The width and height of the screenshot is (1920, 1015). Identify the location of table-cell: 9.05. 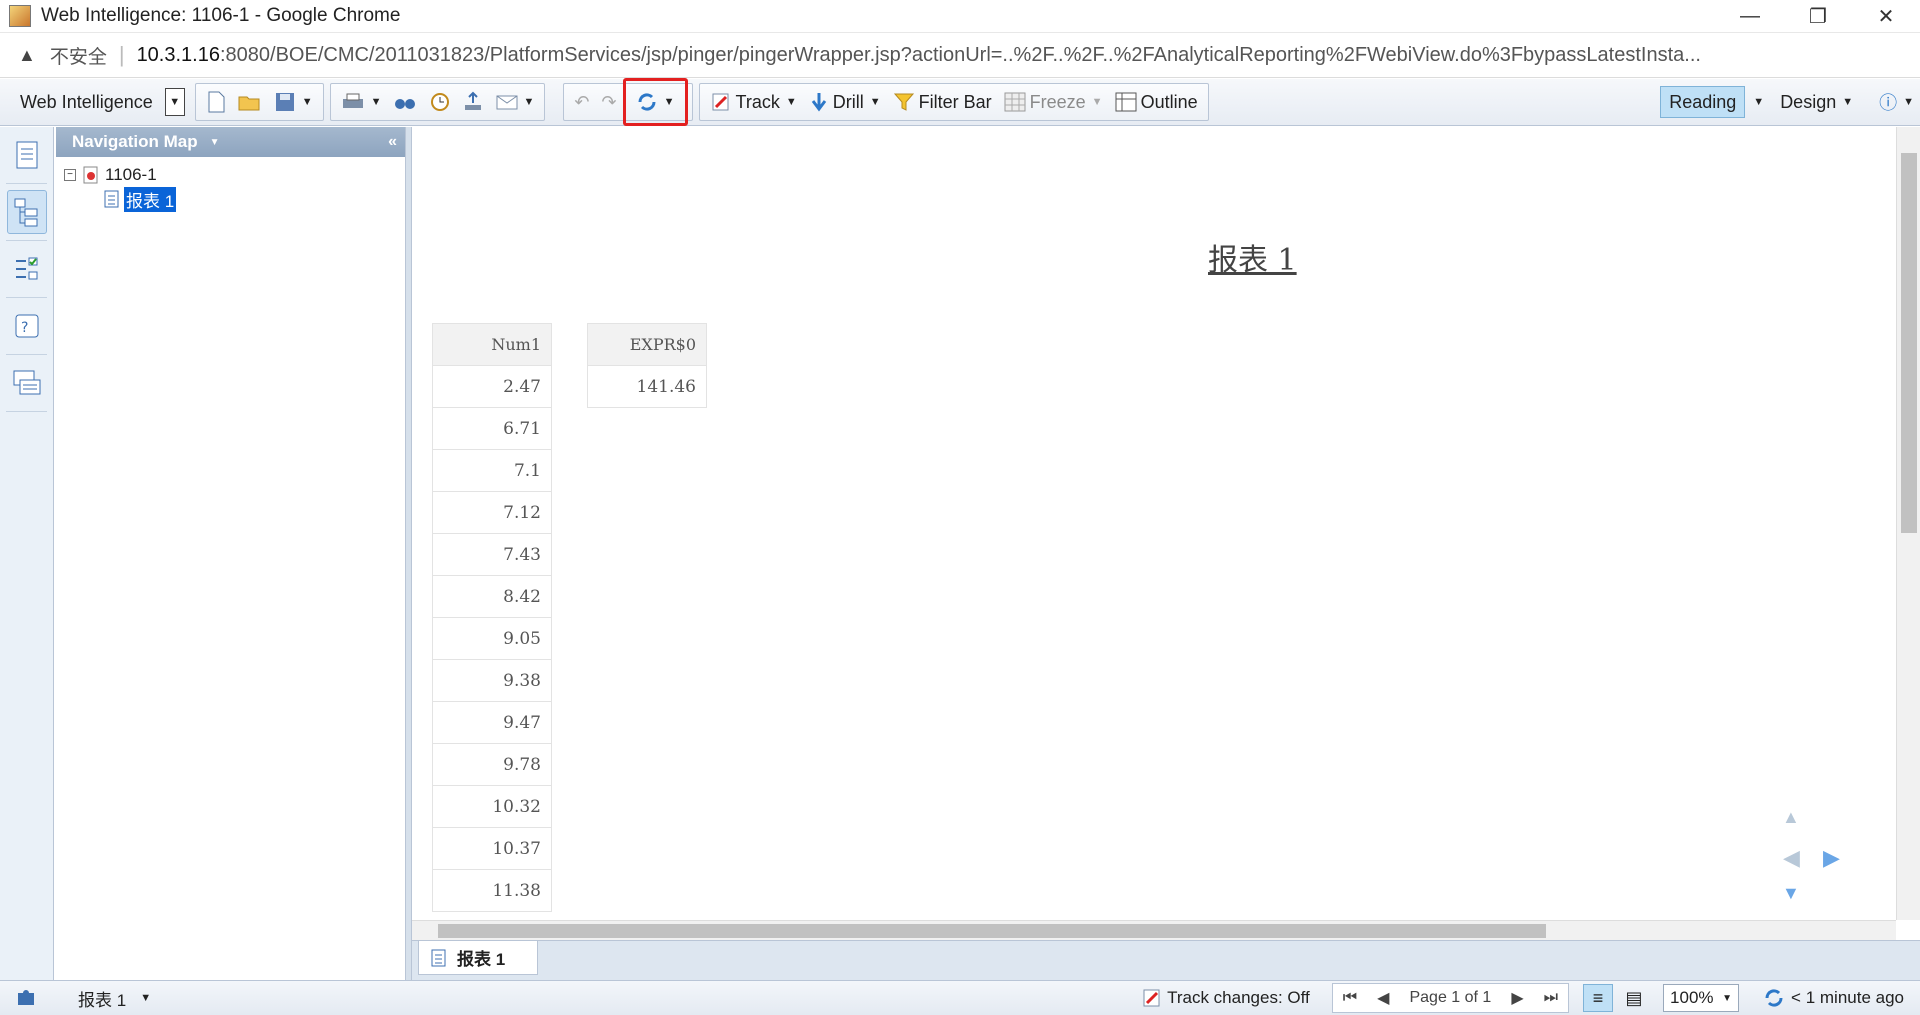
(492, 638).